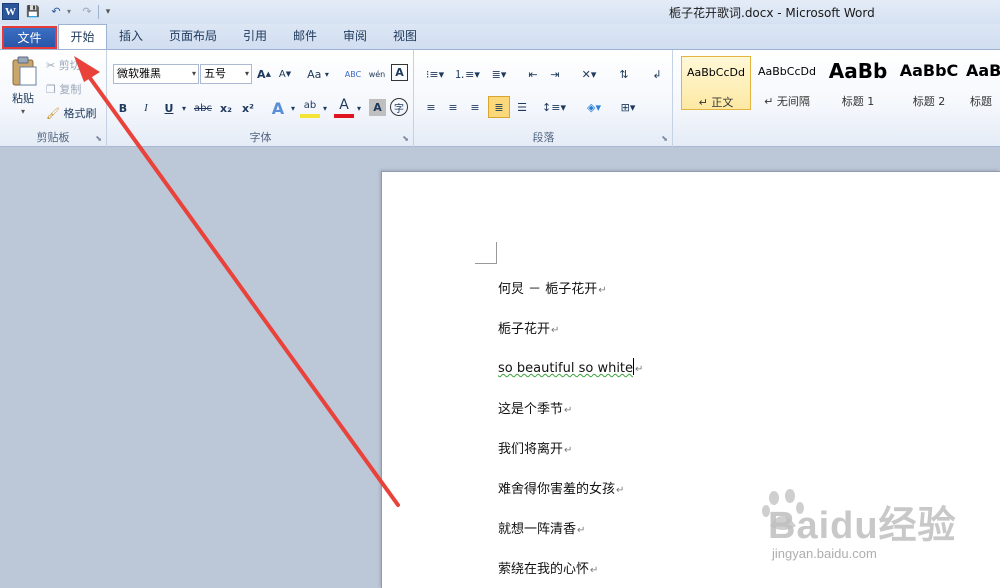 This screenshot has height=588, width=1000. Describe the element at coordinates (982, 83) in the screenshot. I see `style-title: AaB 标题` at that location.